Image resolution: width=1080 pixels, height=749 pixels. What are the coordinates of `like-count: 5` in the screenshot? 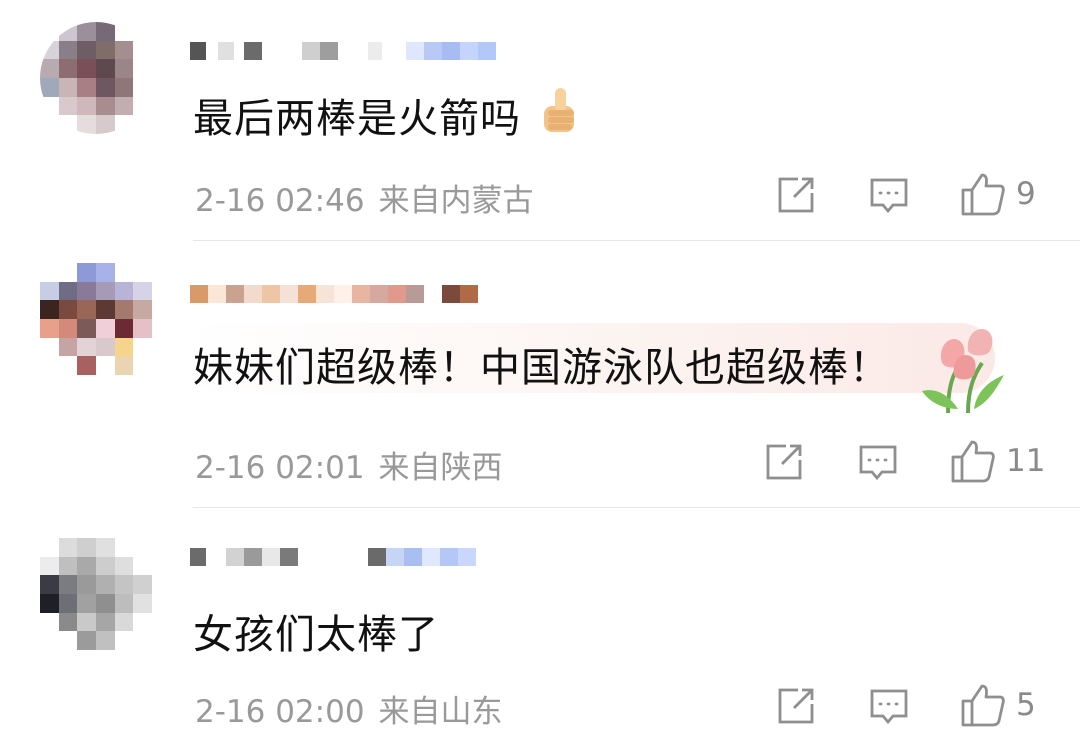 It's located at (1026, 705).